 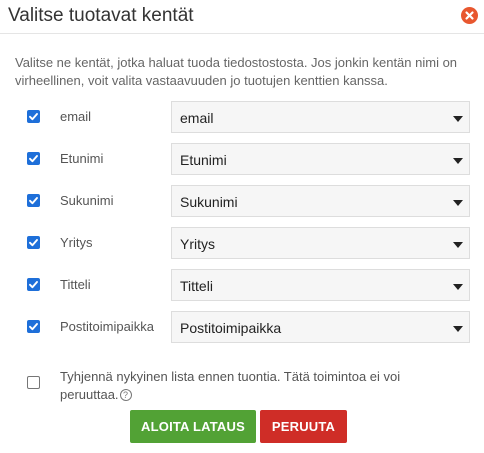 What do you see at coordinates (231, 328) in the screenshot?
I see `select-value: Postitoimipaikka` at bounding box center [231, 328].